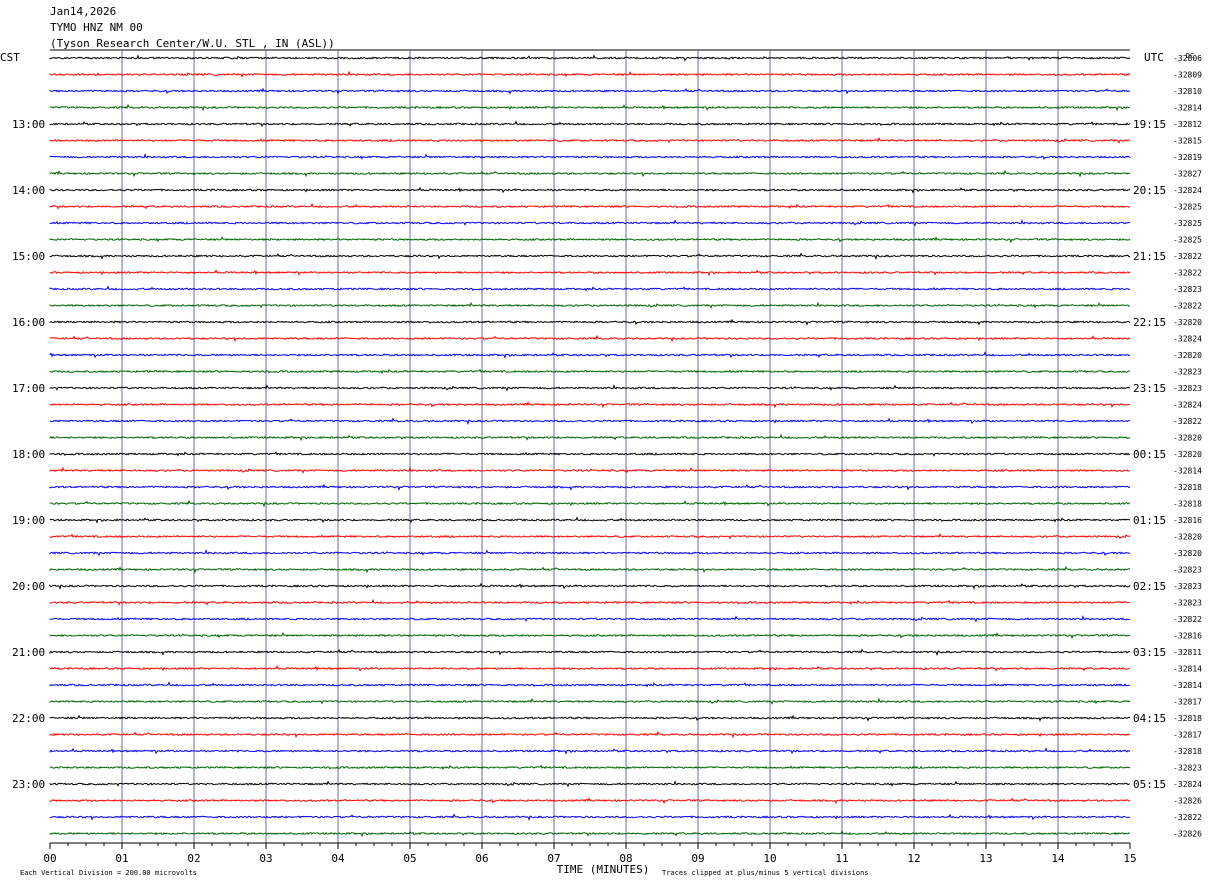 This screenshot has height=886, width=1210. I want to click on utc-hour-label: 22:15, so click(1149, 322).